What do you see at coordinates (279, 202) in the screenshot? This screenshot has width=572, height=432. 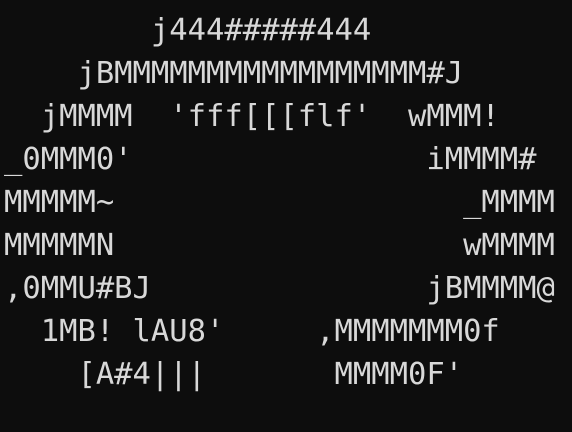 I see `ascii-line: MMMMM~ _MMMM` at bounding box center [279, 202].